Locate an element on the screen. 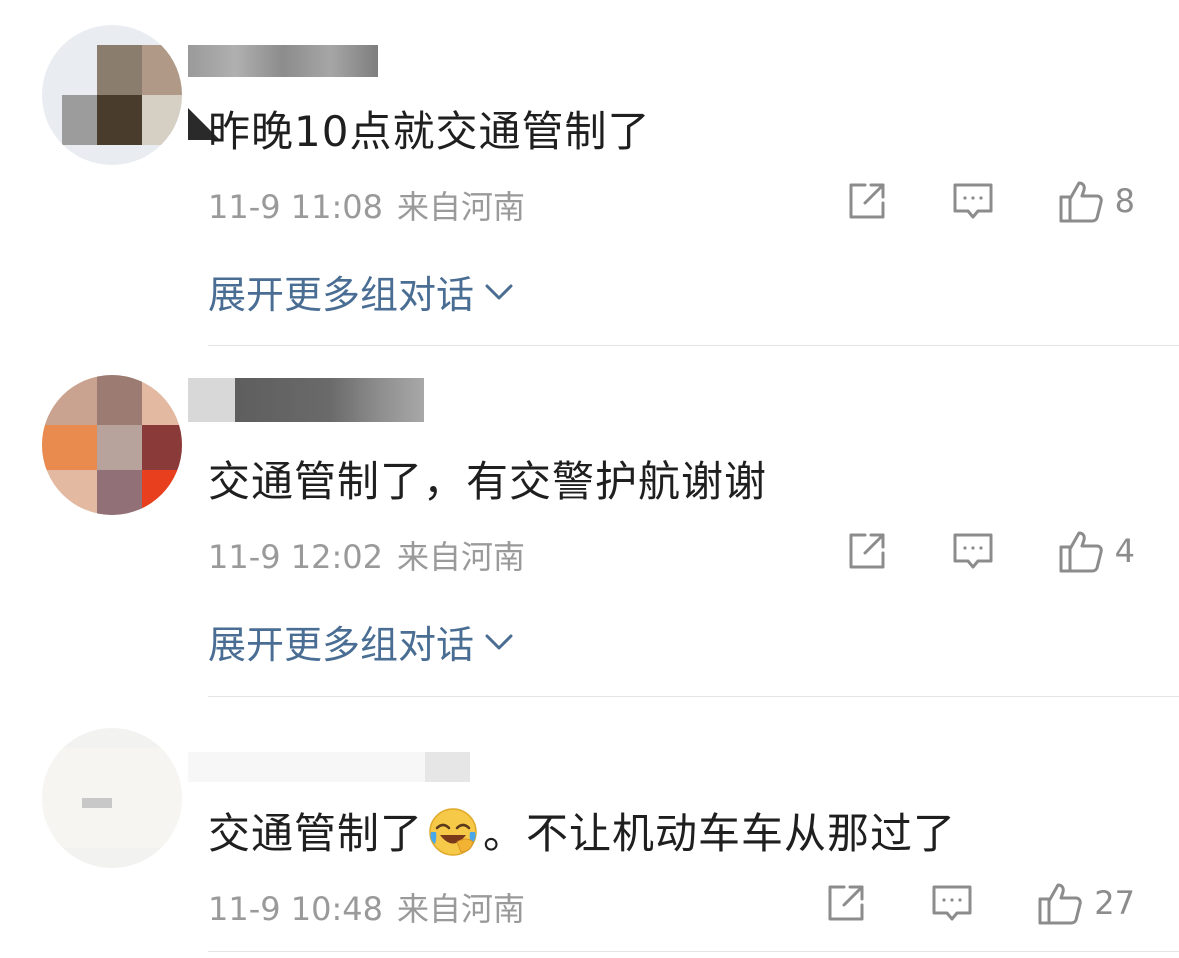 The image size is (1179, 958). like-button: 27 is located at coordinates (1085, 903).